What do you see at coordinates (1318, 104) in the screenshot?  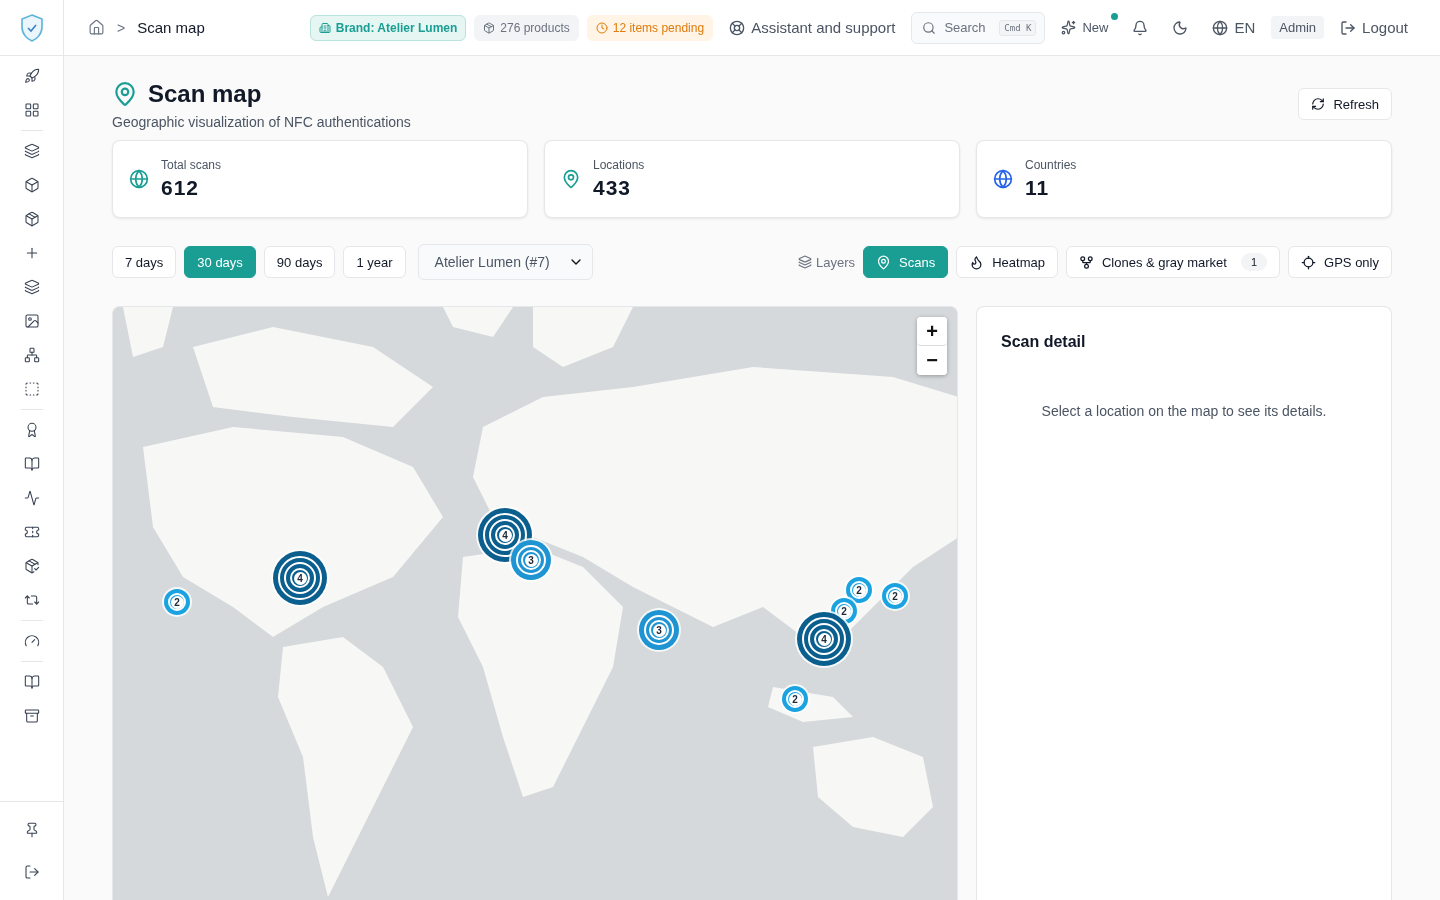 I see `refresh-icon` at bounding box center [1318, 104].